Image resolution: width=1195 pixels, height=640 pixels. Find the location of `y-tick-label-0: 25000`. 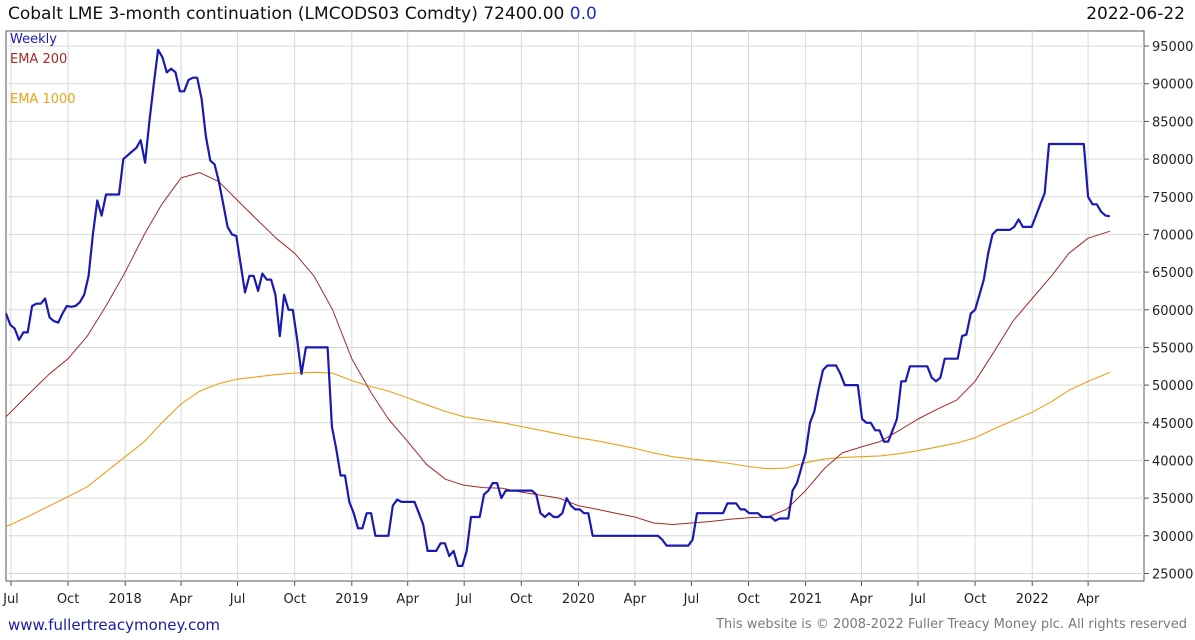

y-tick-label-0: 25000 is located at coordinates (1172, 574).